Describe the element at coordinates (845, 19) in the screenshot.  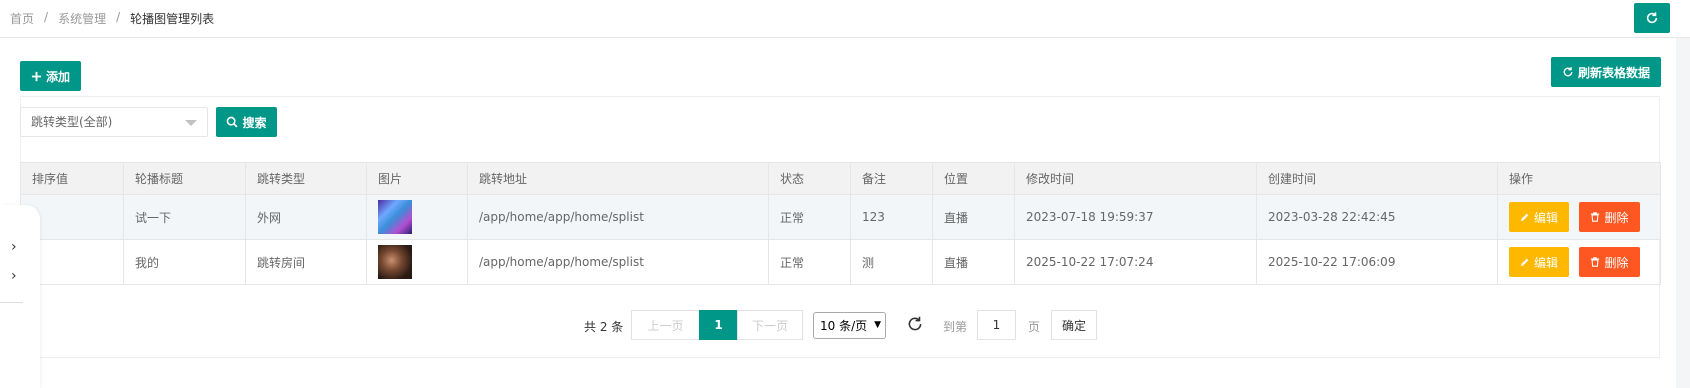
I see `top-bar: 首页 / 系统管理 / 轮播图管理列表` at that location.